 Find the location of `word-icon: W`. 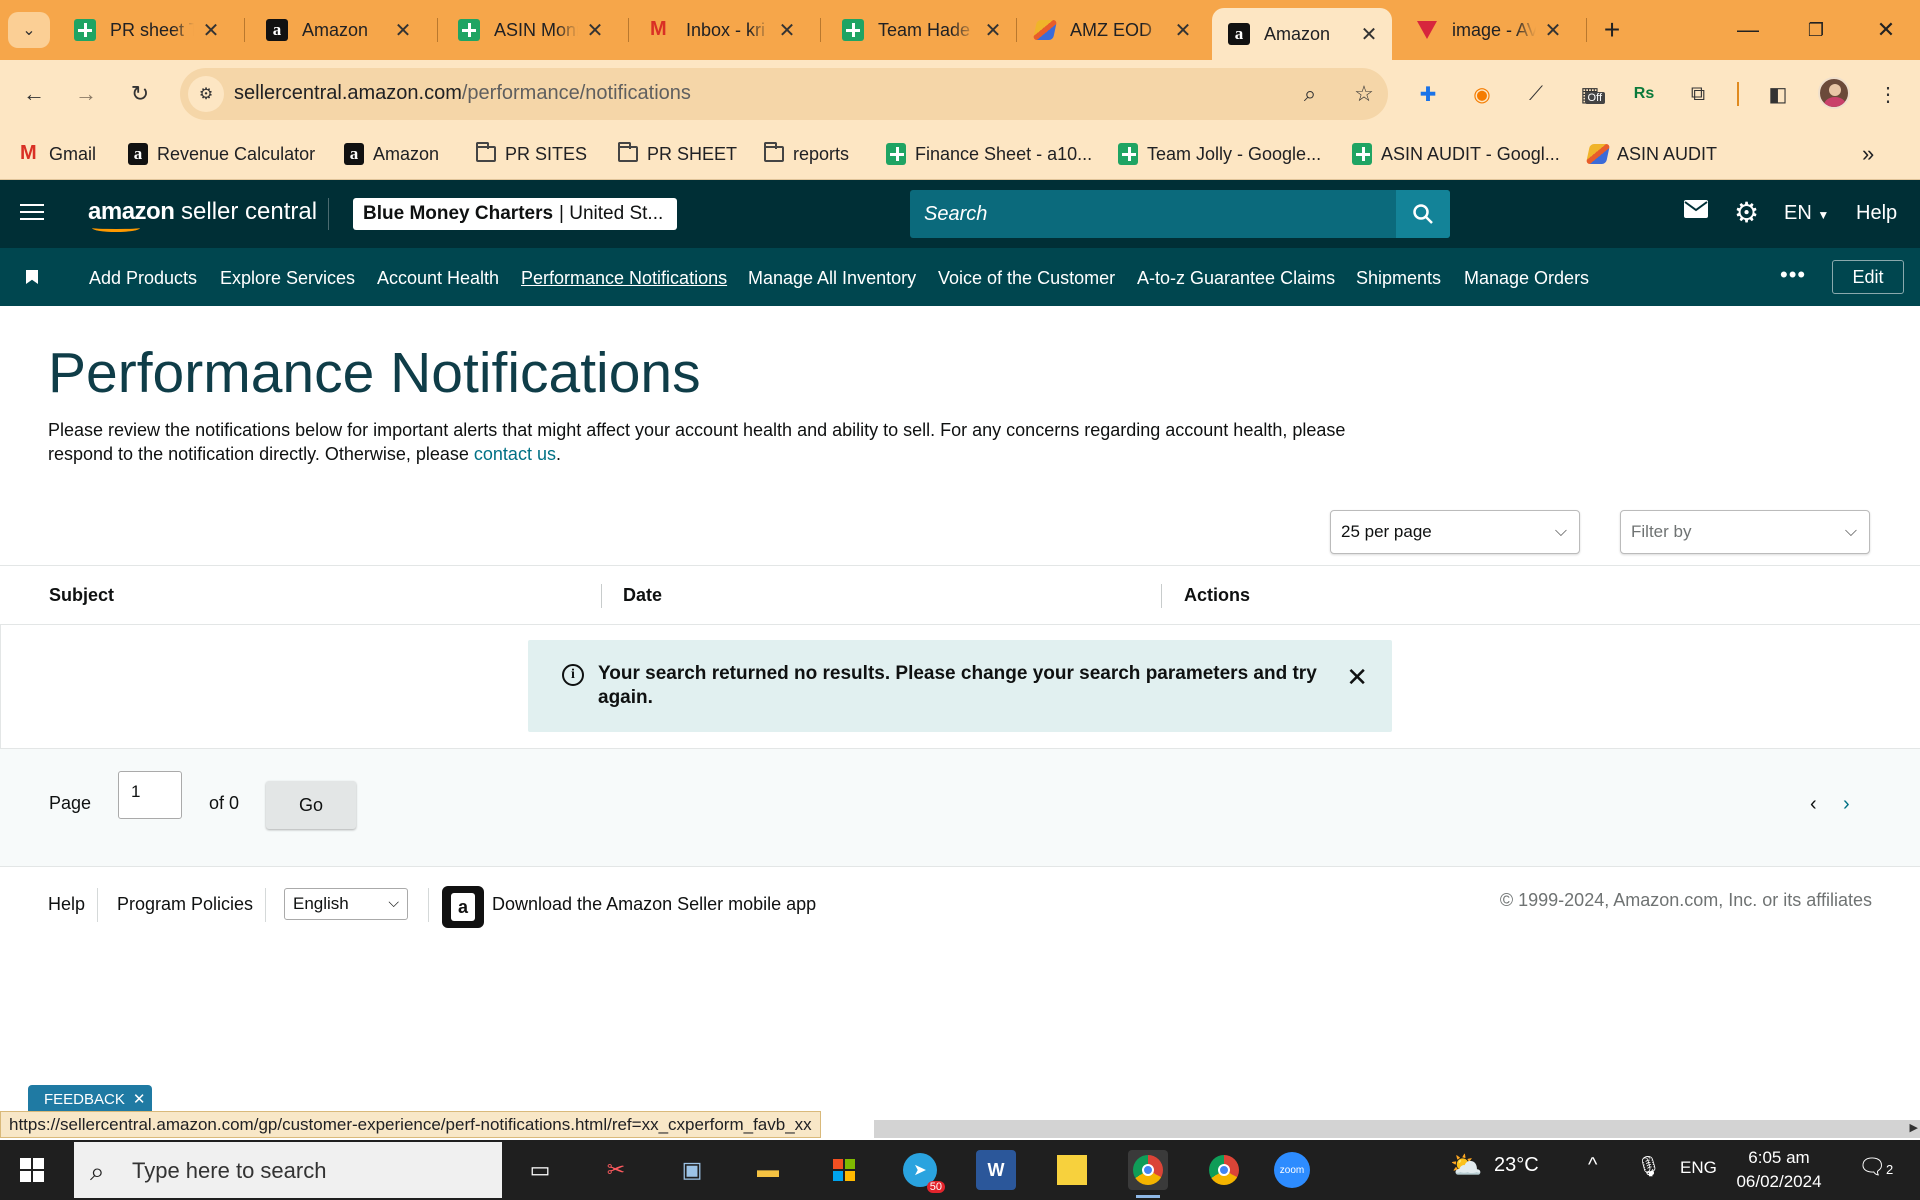

word-icon: W is located at coordinates (996, 1170).